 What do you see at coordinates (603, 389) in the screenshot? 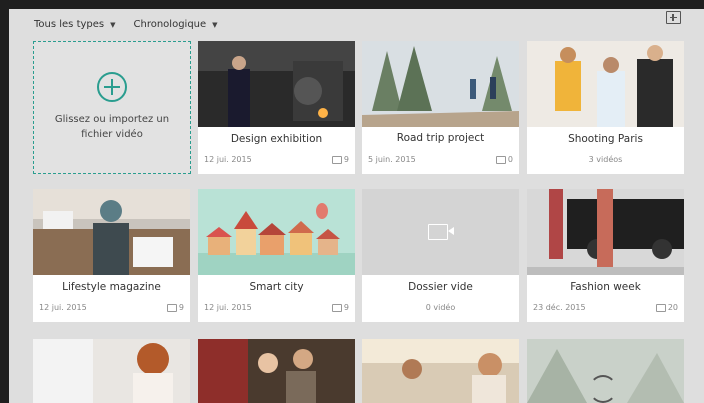
I see `sync-icon` at bounding box center [603, 389].